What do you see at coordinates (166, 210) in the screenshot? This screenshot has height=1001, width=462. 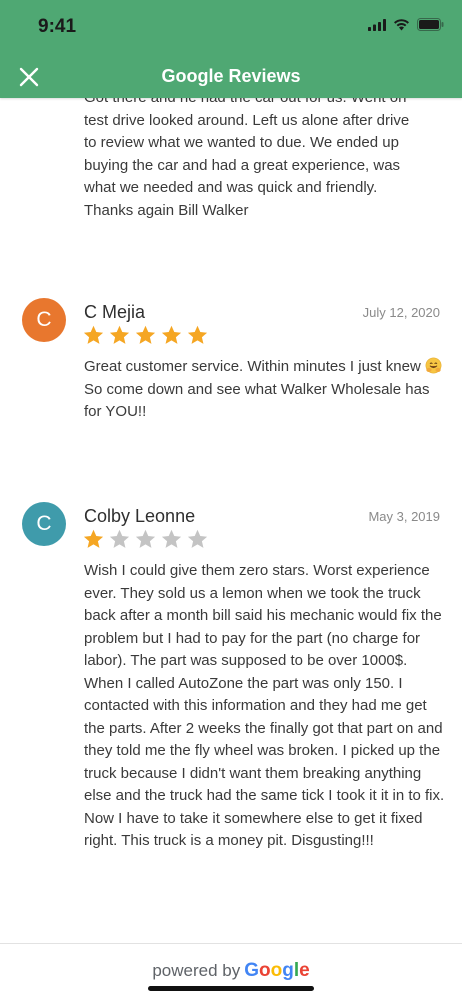 I see `review-text-line: Thanks again Bill Walker` at bounding box center [166, 210].